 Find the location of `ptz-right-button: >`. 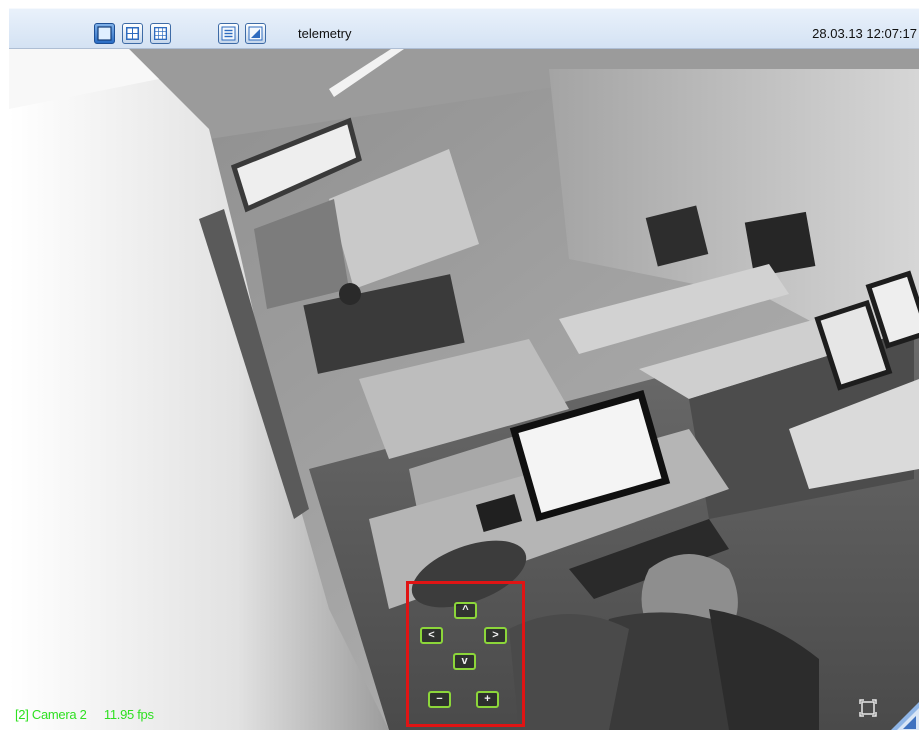

ptz-right-button: > is located at coordinates (495, 635).